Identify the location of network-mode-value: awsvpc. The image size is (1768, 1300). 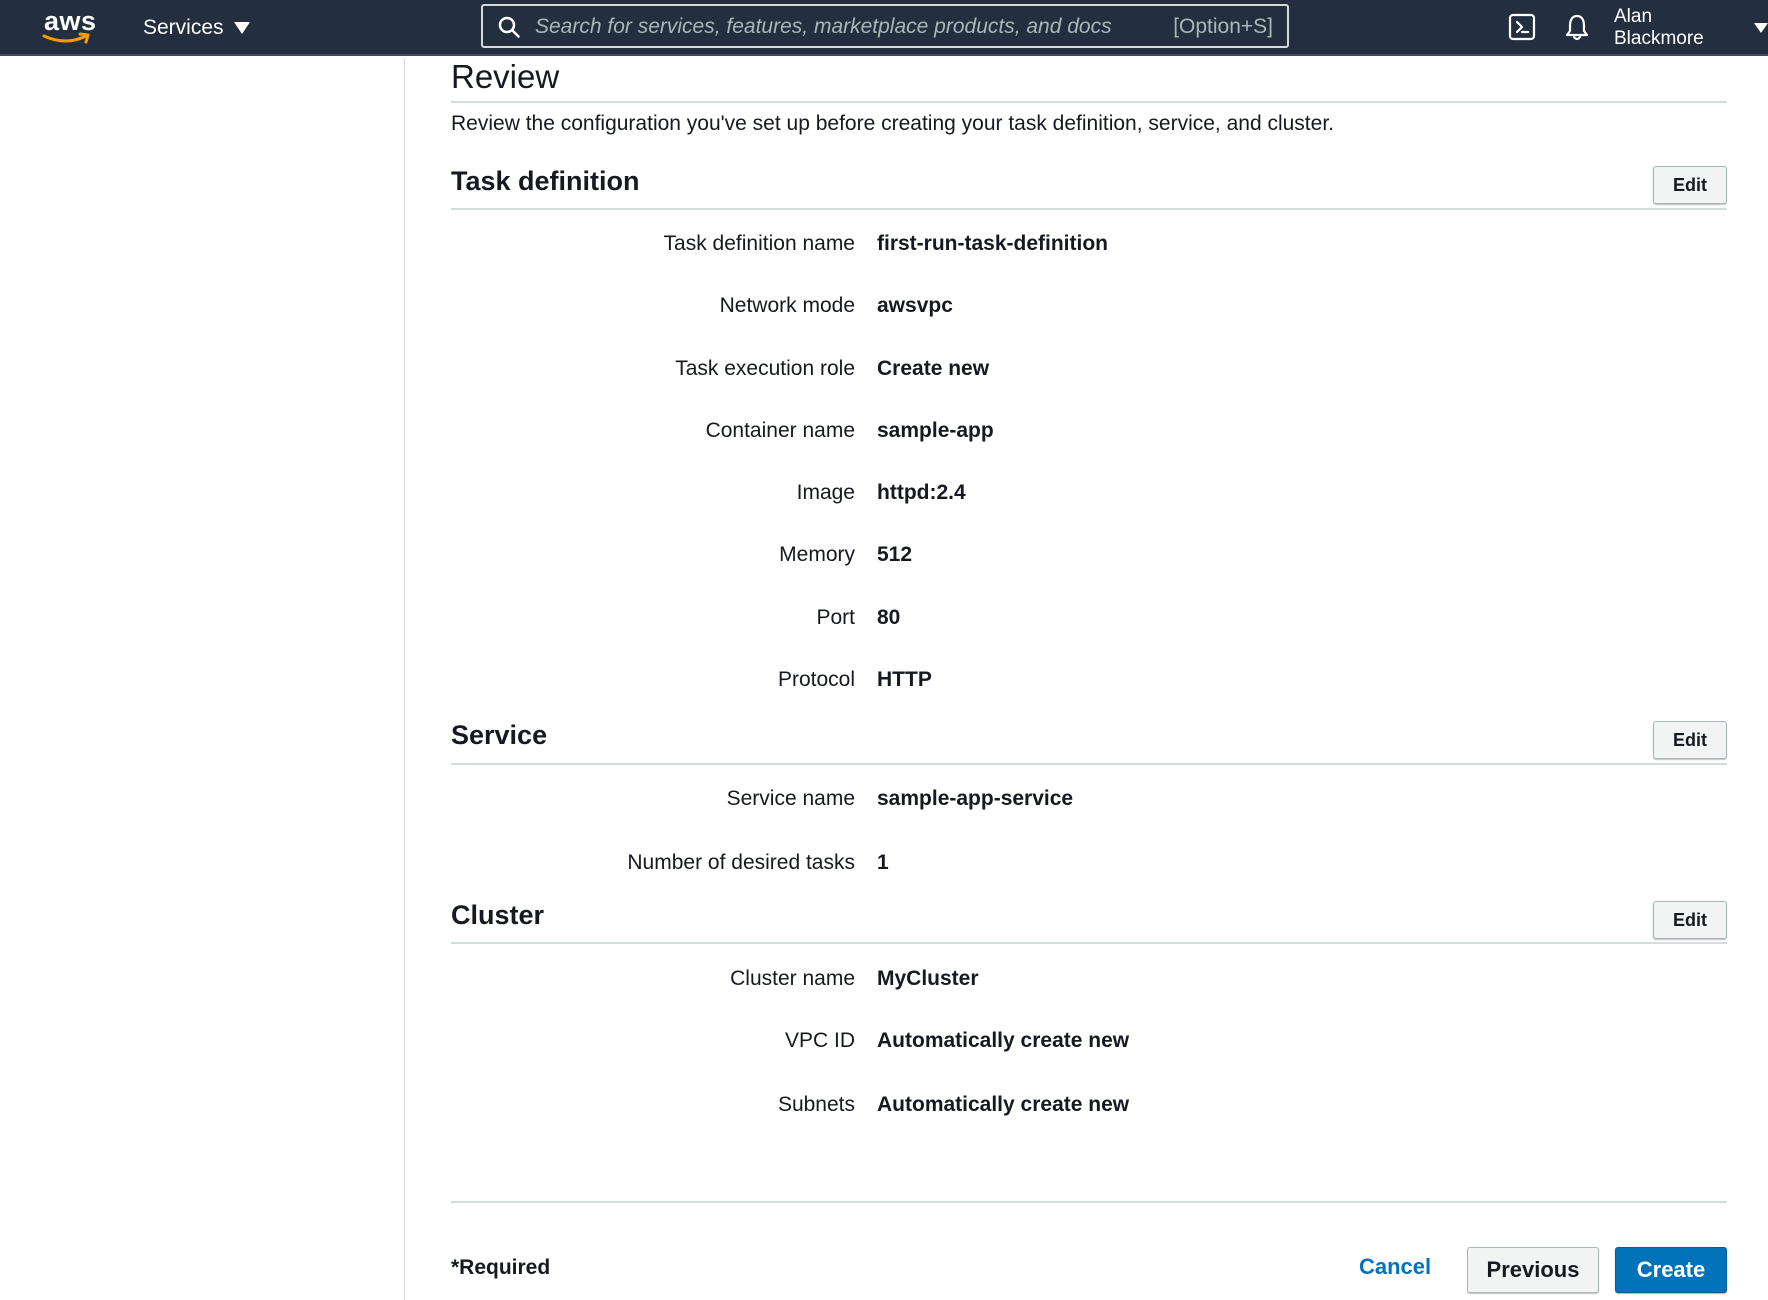
(915, 305).